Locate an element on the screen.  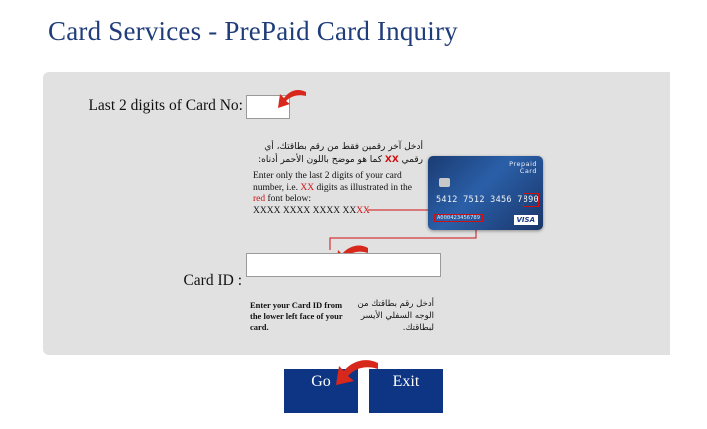
page-title: Card Services - PrePaid Card Inquiry is located at coordinates (253, 31).